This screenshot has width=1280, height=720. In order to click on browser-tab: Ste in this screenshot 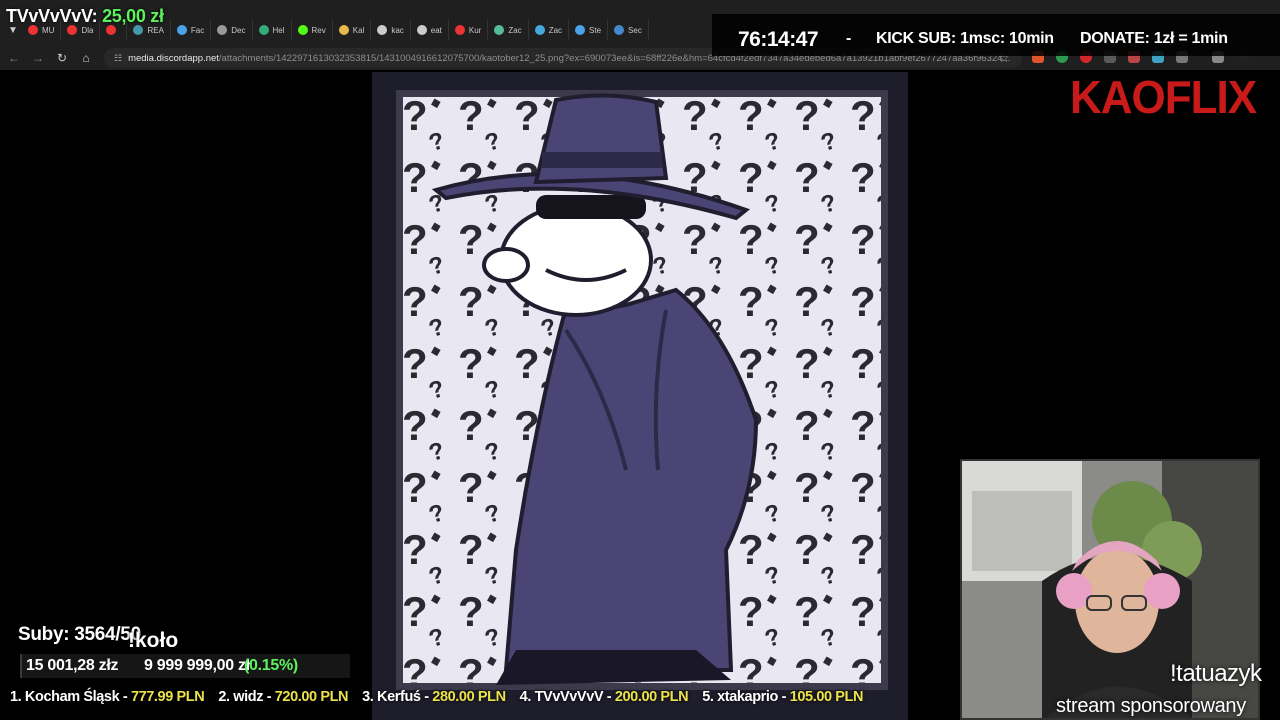, I will do `click(589, 30)`.